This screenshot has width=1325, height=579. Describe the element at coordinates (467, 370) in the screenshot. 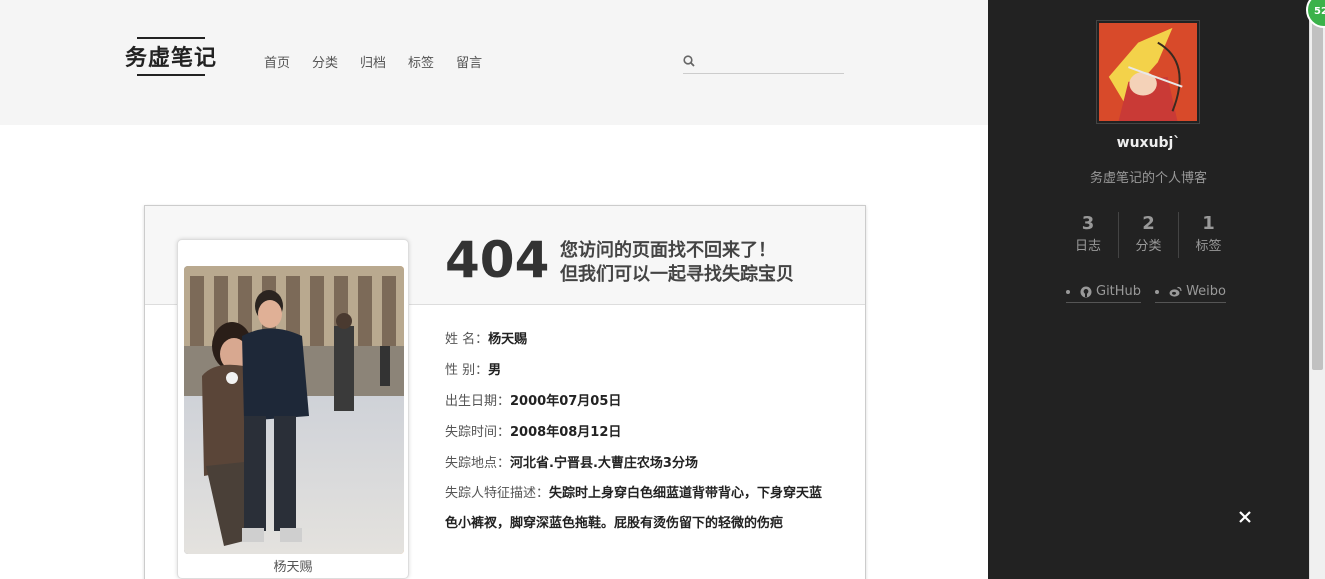

I see `info-gender-label: 性 别：` at that location.